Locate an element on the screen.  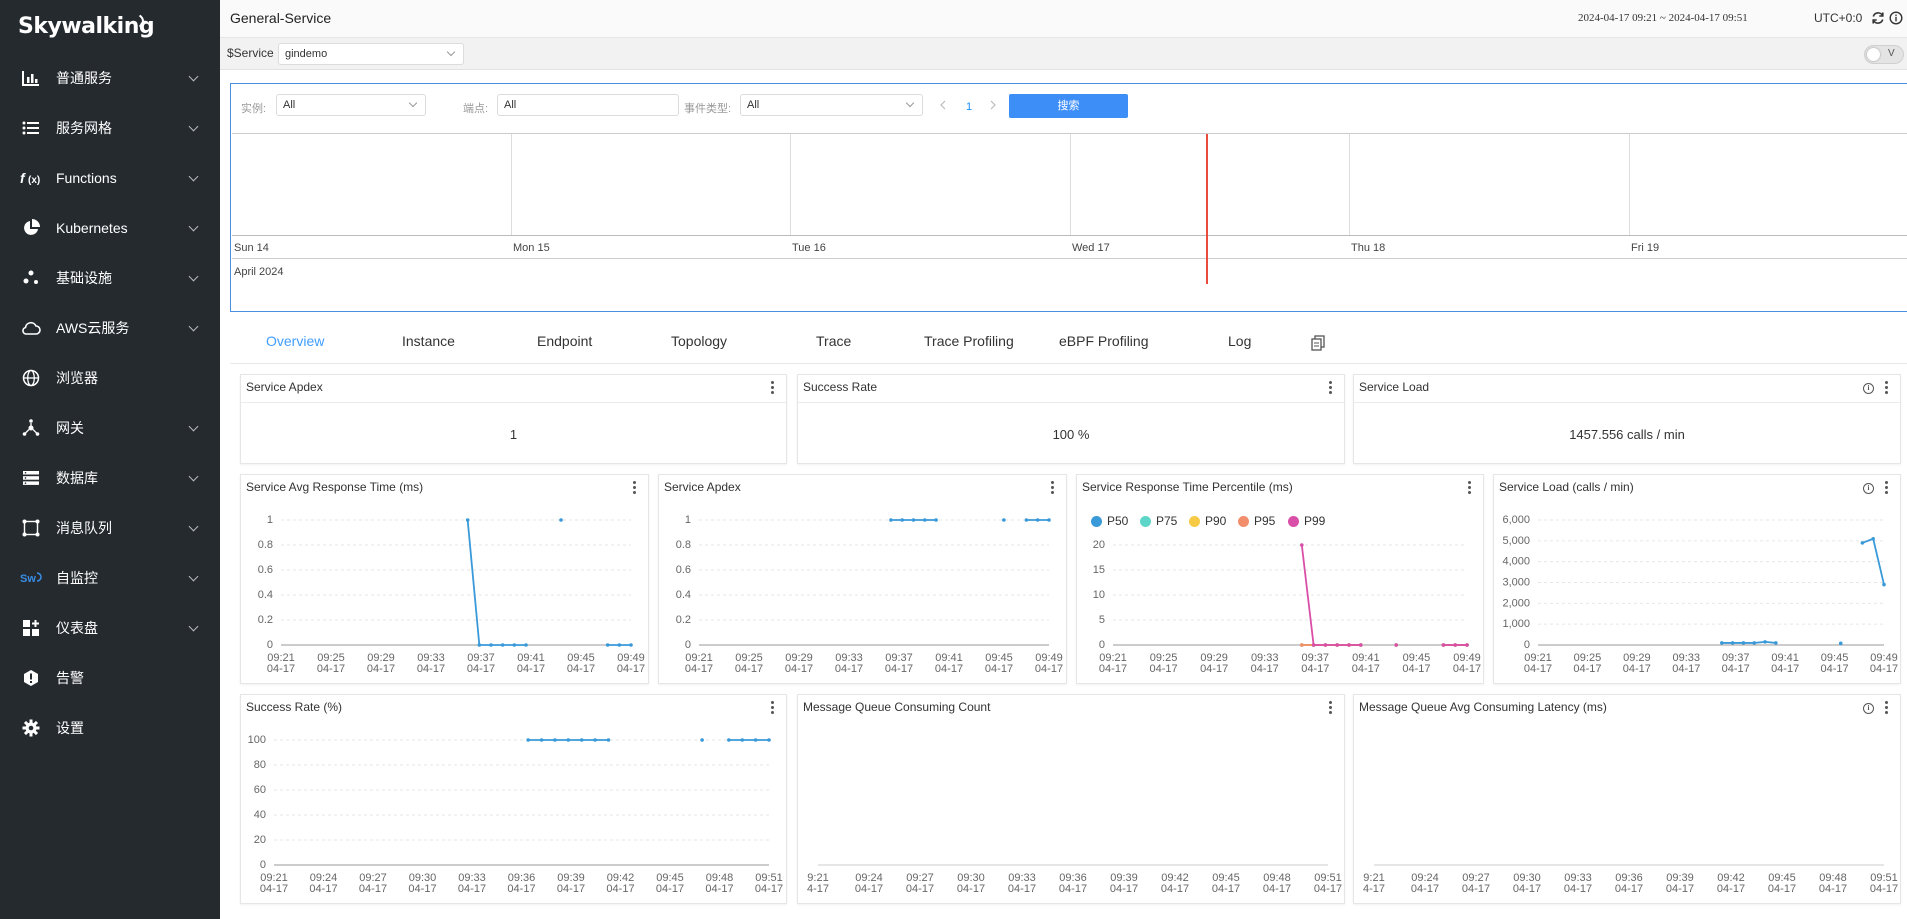
copy-icon is located at coordinates (1318, 343).